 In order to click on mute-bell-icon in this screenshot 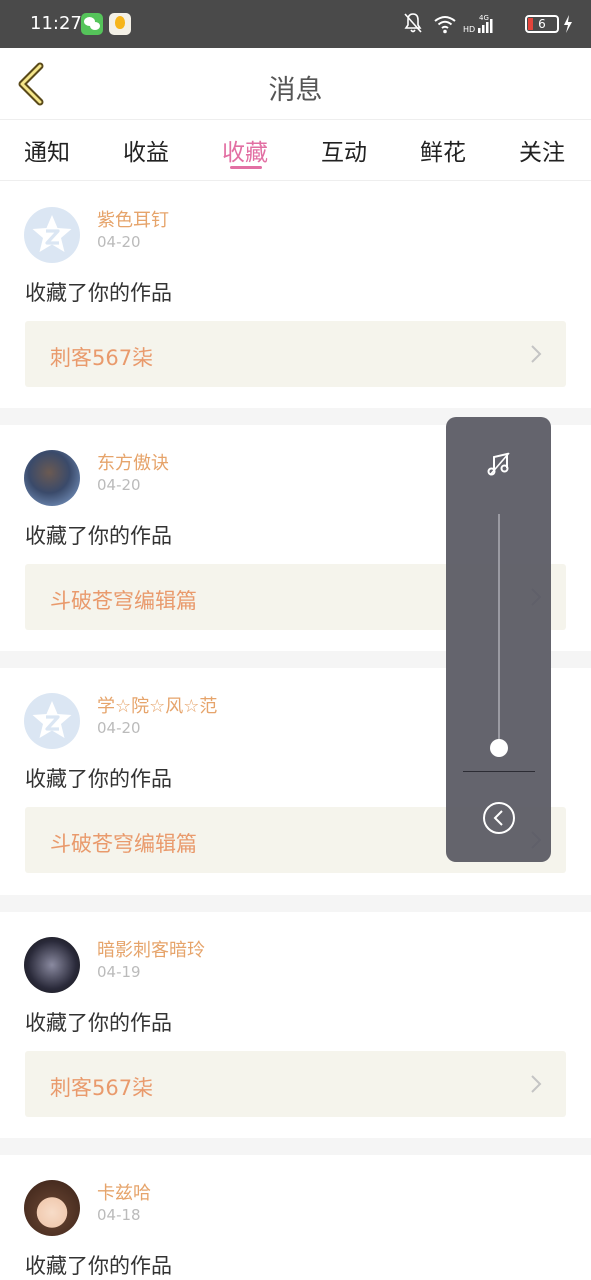, I will do `click(413, 23)`.